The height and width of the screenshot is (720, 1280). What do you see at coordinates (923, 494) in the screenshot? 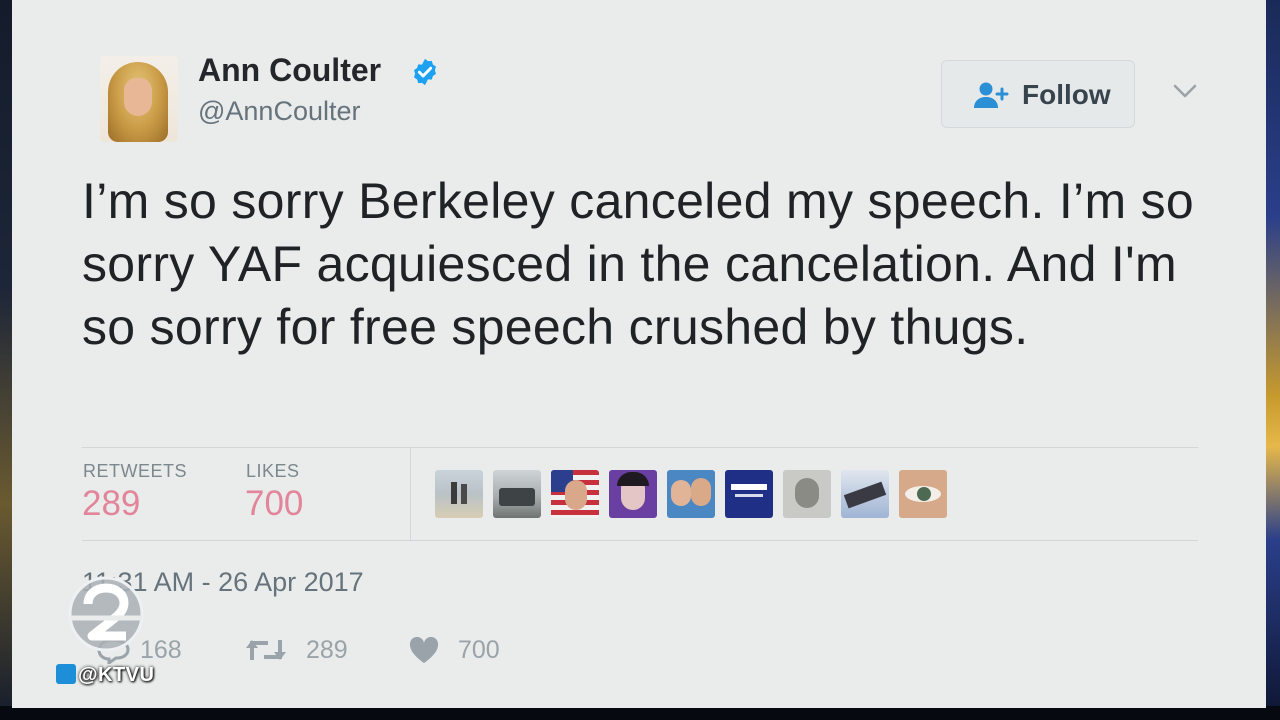
I see `liker-avatar-eye` at bounding box center [923, 494].